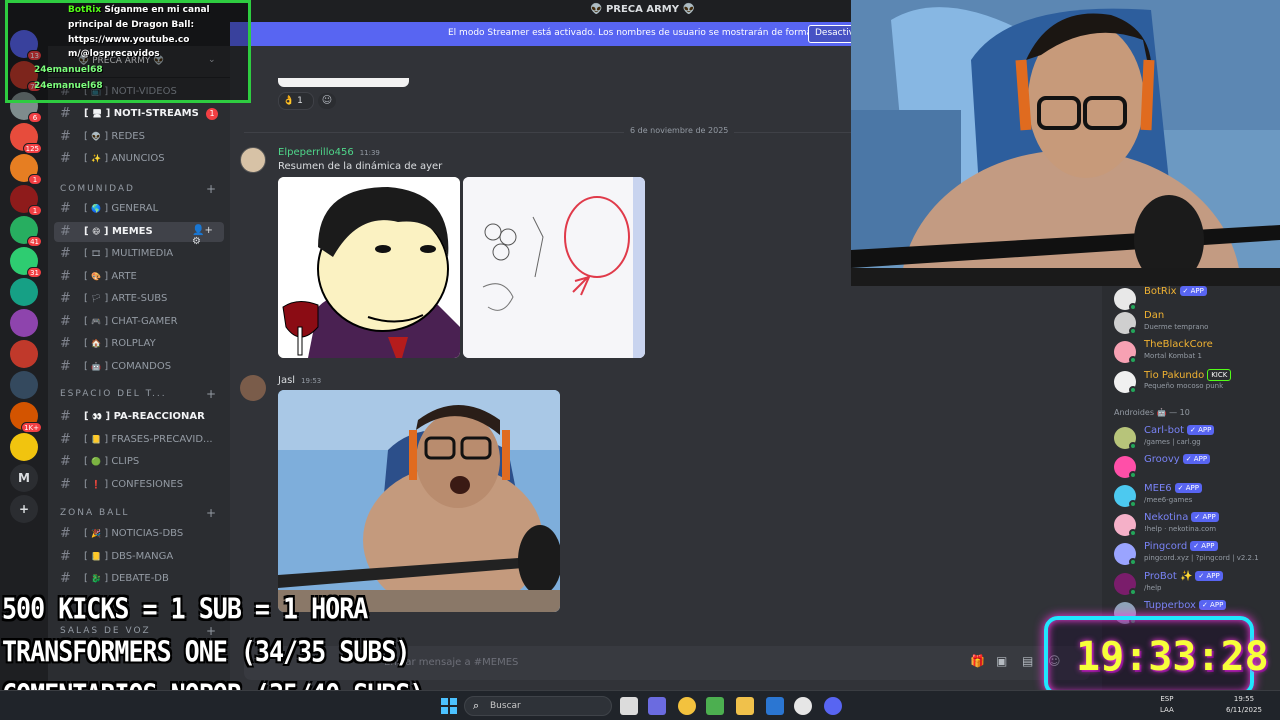 This screenshot has width=1280, height=720. Describe the element at coordinates (803, 706) in the screenshot. I see `obs-icon` at that location.